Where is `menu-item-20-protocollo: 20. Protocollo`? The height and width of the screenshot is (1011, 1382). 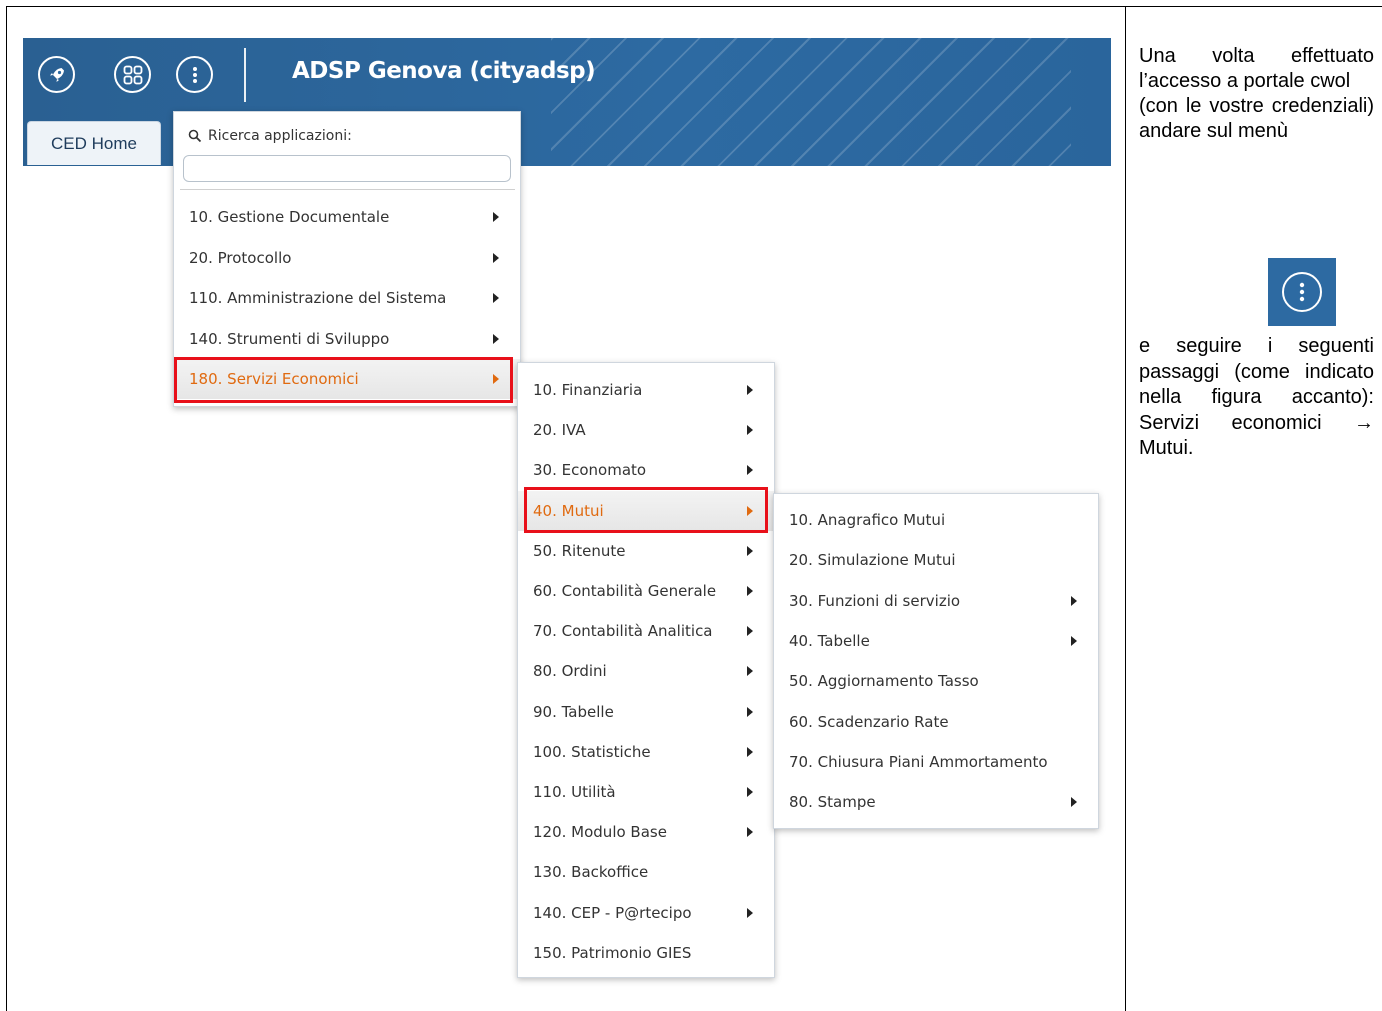 menu-item-20-protocollo: 20. Protocollo is located at coordinates (347, 258).